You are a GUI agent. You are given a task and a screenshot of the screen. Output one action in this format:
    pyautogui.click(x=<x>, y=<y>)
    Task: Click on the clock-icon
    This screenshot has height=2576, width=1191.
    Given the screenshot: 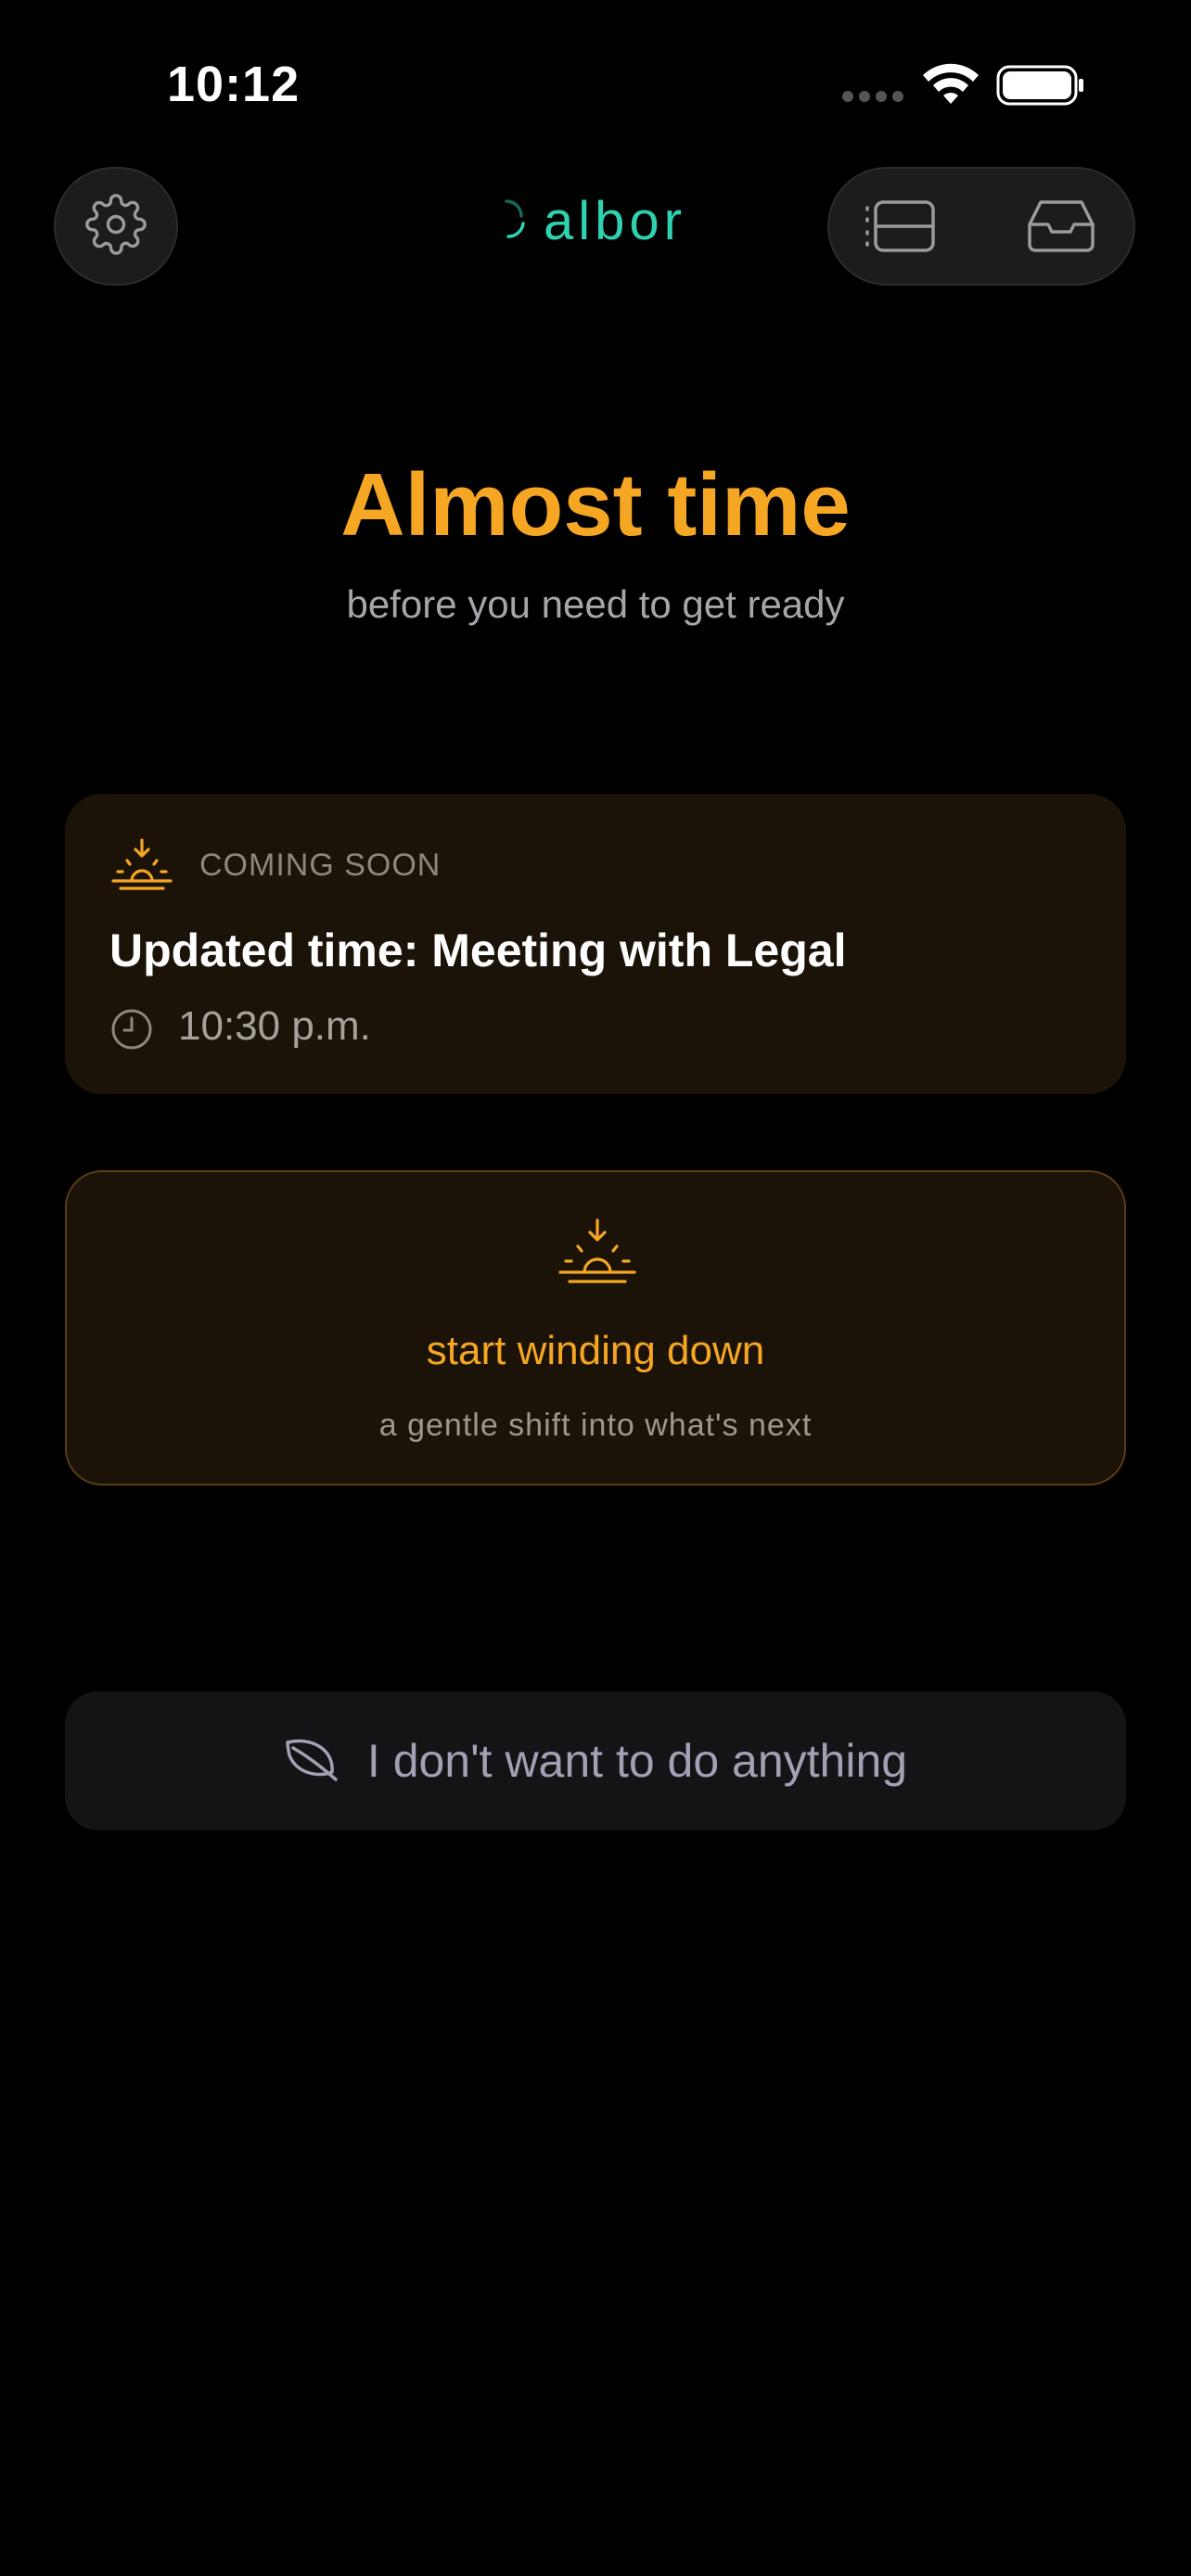 What is the action you would take?
    pyautogui.click(x=132, y=1031)
    